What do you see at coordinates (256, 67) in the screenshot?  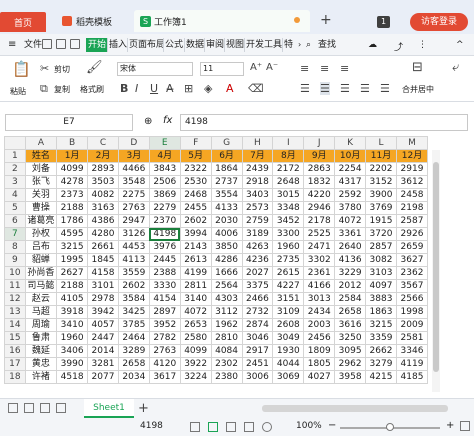 I see `grow-font-icon: A⁺` at bounding box center [256, 67].